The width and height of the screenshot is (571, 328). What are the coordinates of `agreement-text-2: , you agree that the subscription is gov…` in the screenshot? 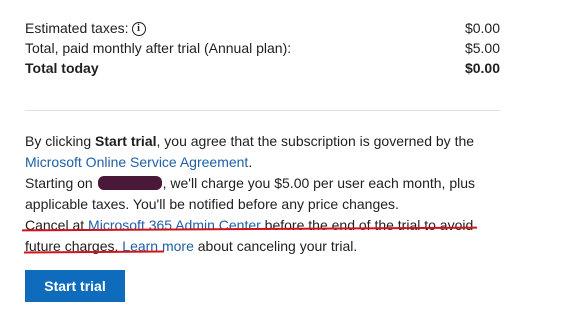 It's located at (315, 141).